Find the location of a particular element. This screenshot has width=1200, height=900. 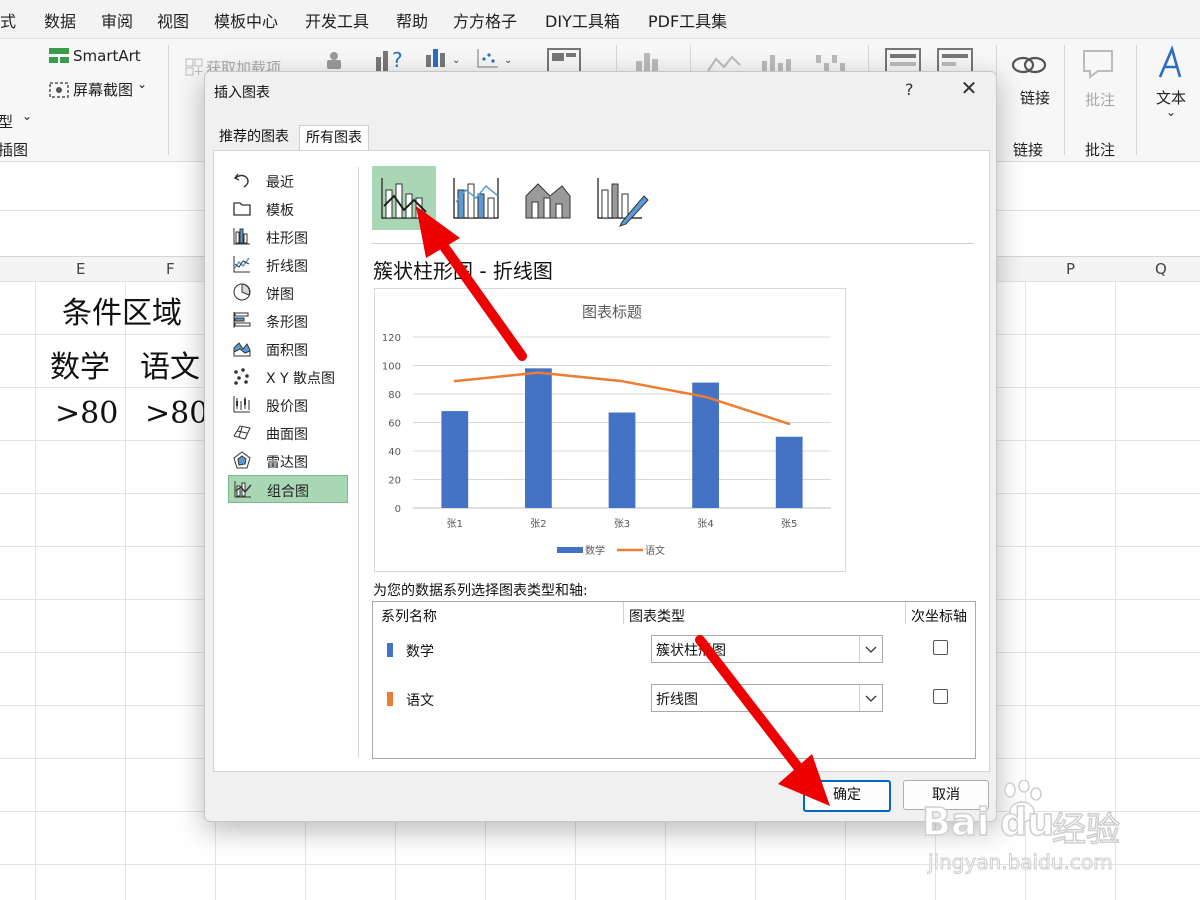

watermark-brand: Bai is located at coordinates (955, 822).